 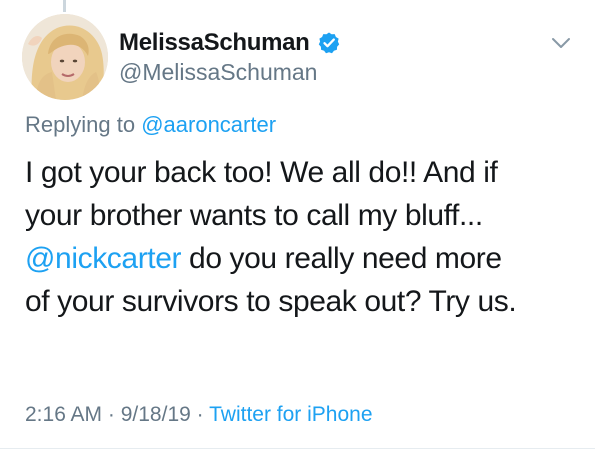 I want to click on thread-connector-line, so click(x=64, y=6).